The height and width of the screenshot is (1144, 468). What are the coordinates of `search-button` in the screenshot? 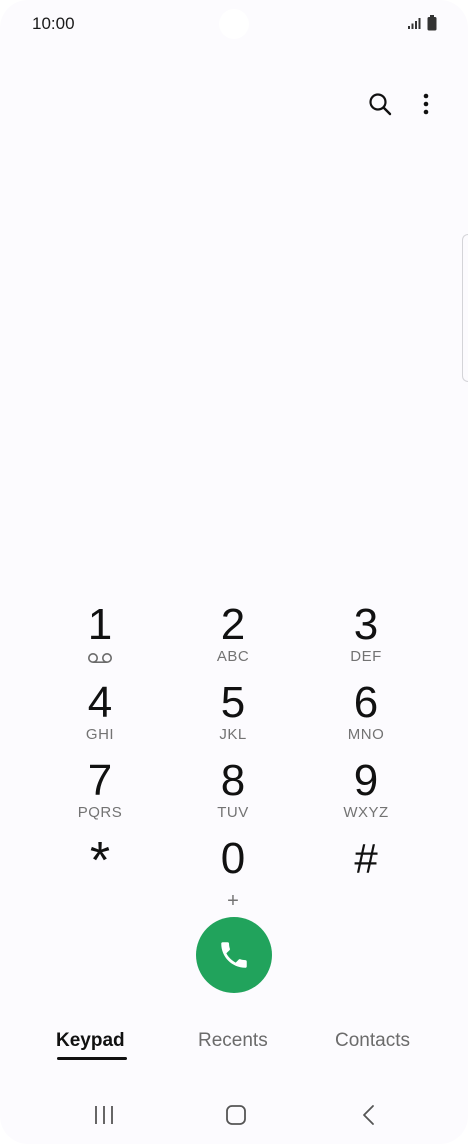 It's located at (380, 104).